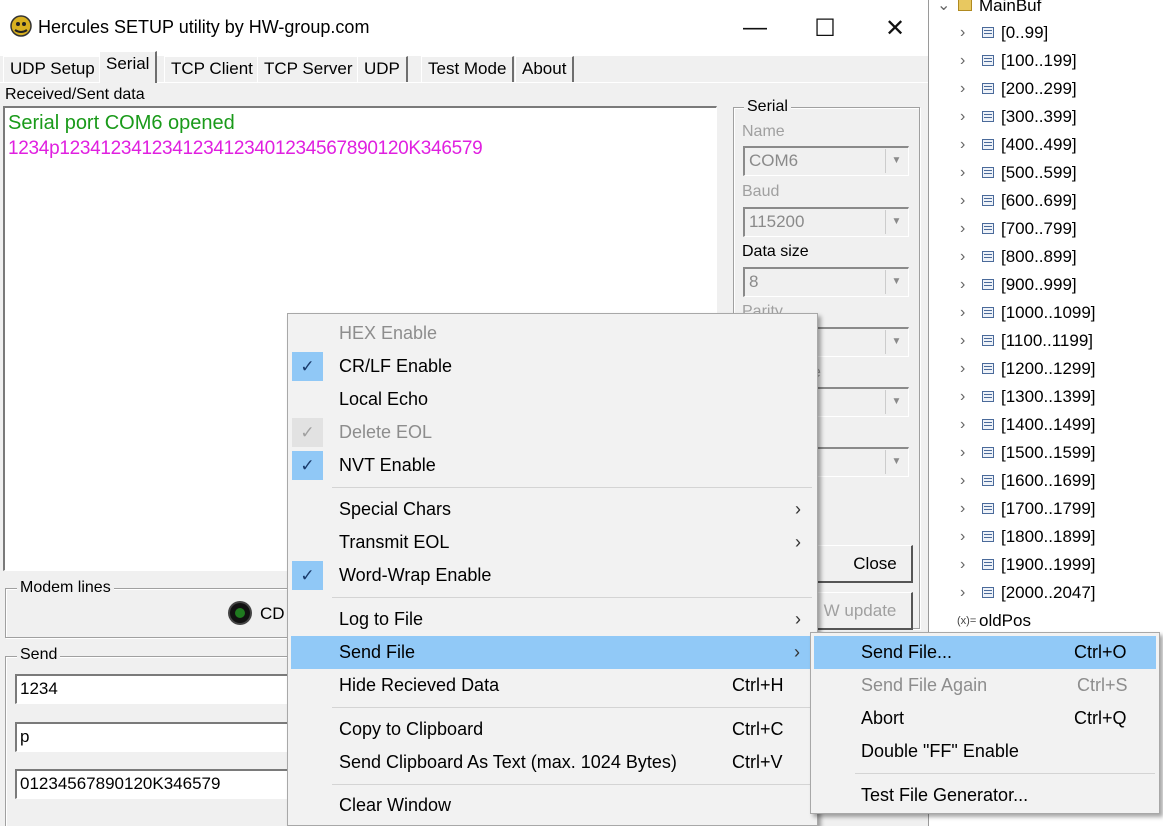 This screenshot has height=826, width=1163. I want to click on menu-item-copy-clipboard: Copy to Clipboard Ctrl+C, so click(552, 729).